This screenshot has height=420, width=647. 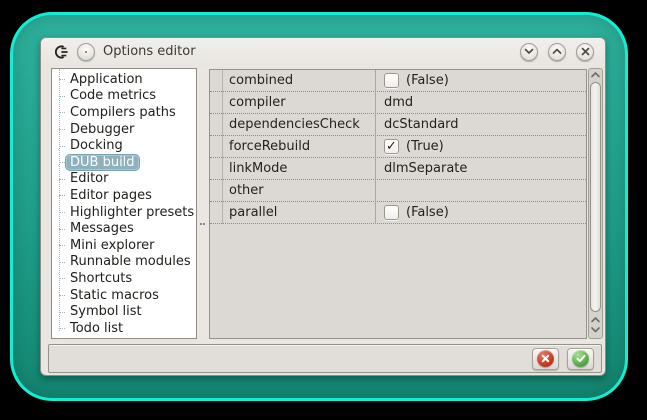 I want to click on bool-state-label: (True), so click(x=425, y=146).